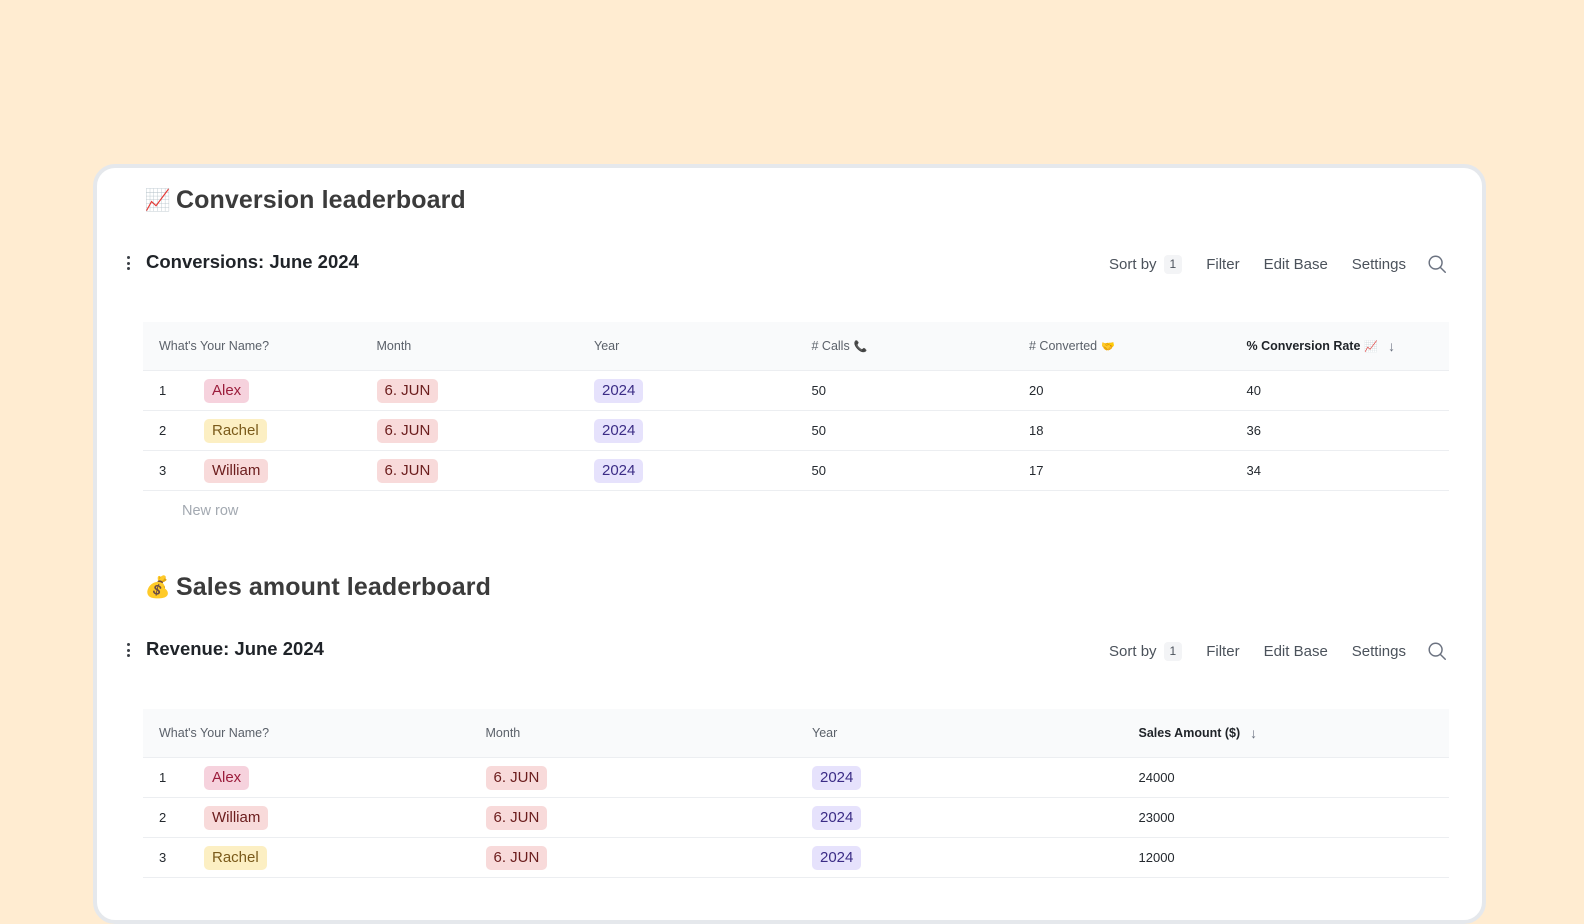  I want to click on database-title: Revenue: June 2024, so click(235, 649).